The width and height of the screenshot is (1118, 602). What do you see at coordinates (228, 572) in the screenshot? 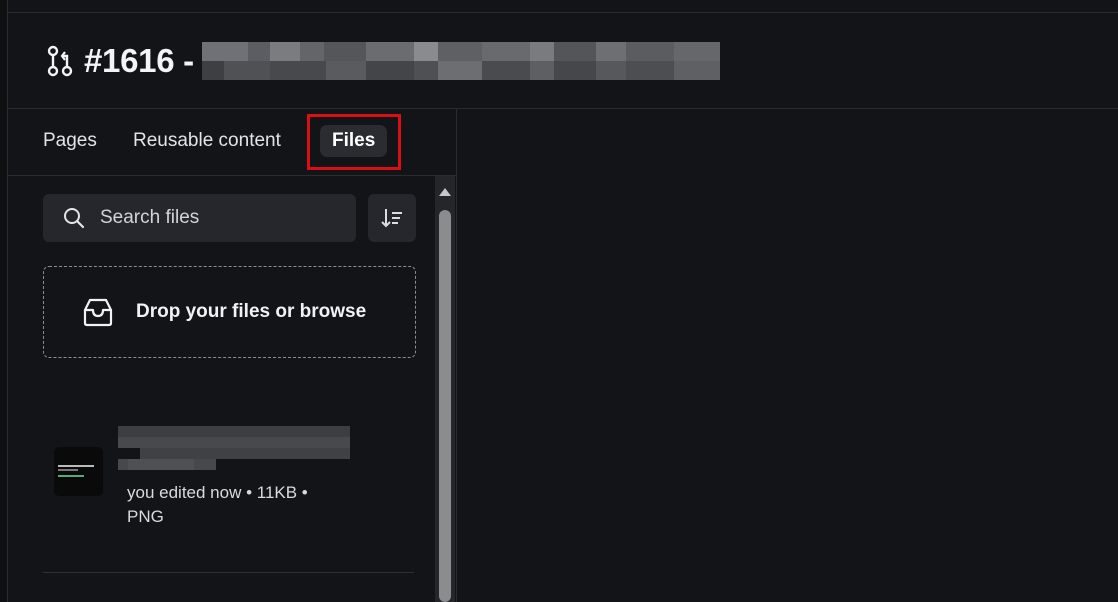
I see `list-divider` at bounding box center [228, 572].